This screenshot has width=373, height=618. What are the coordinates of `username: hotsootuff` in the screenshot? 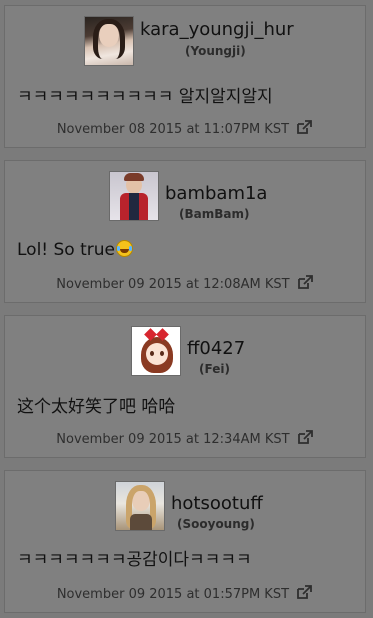 It's located at (217, 504).